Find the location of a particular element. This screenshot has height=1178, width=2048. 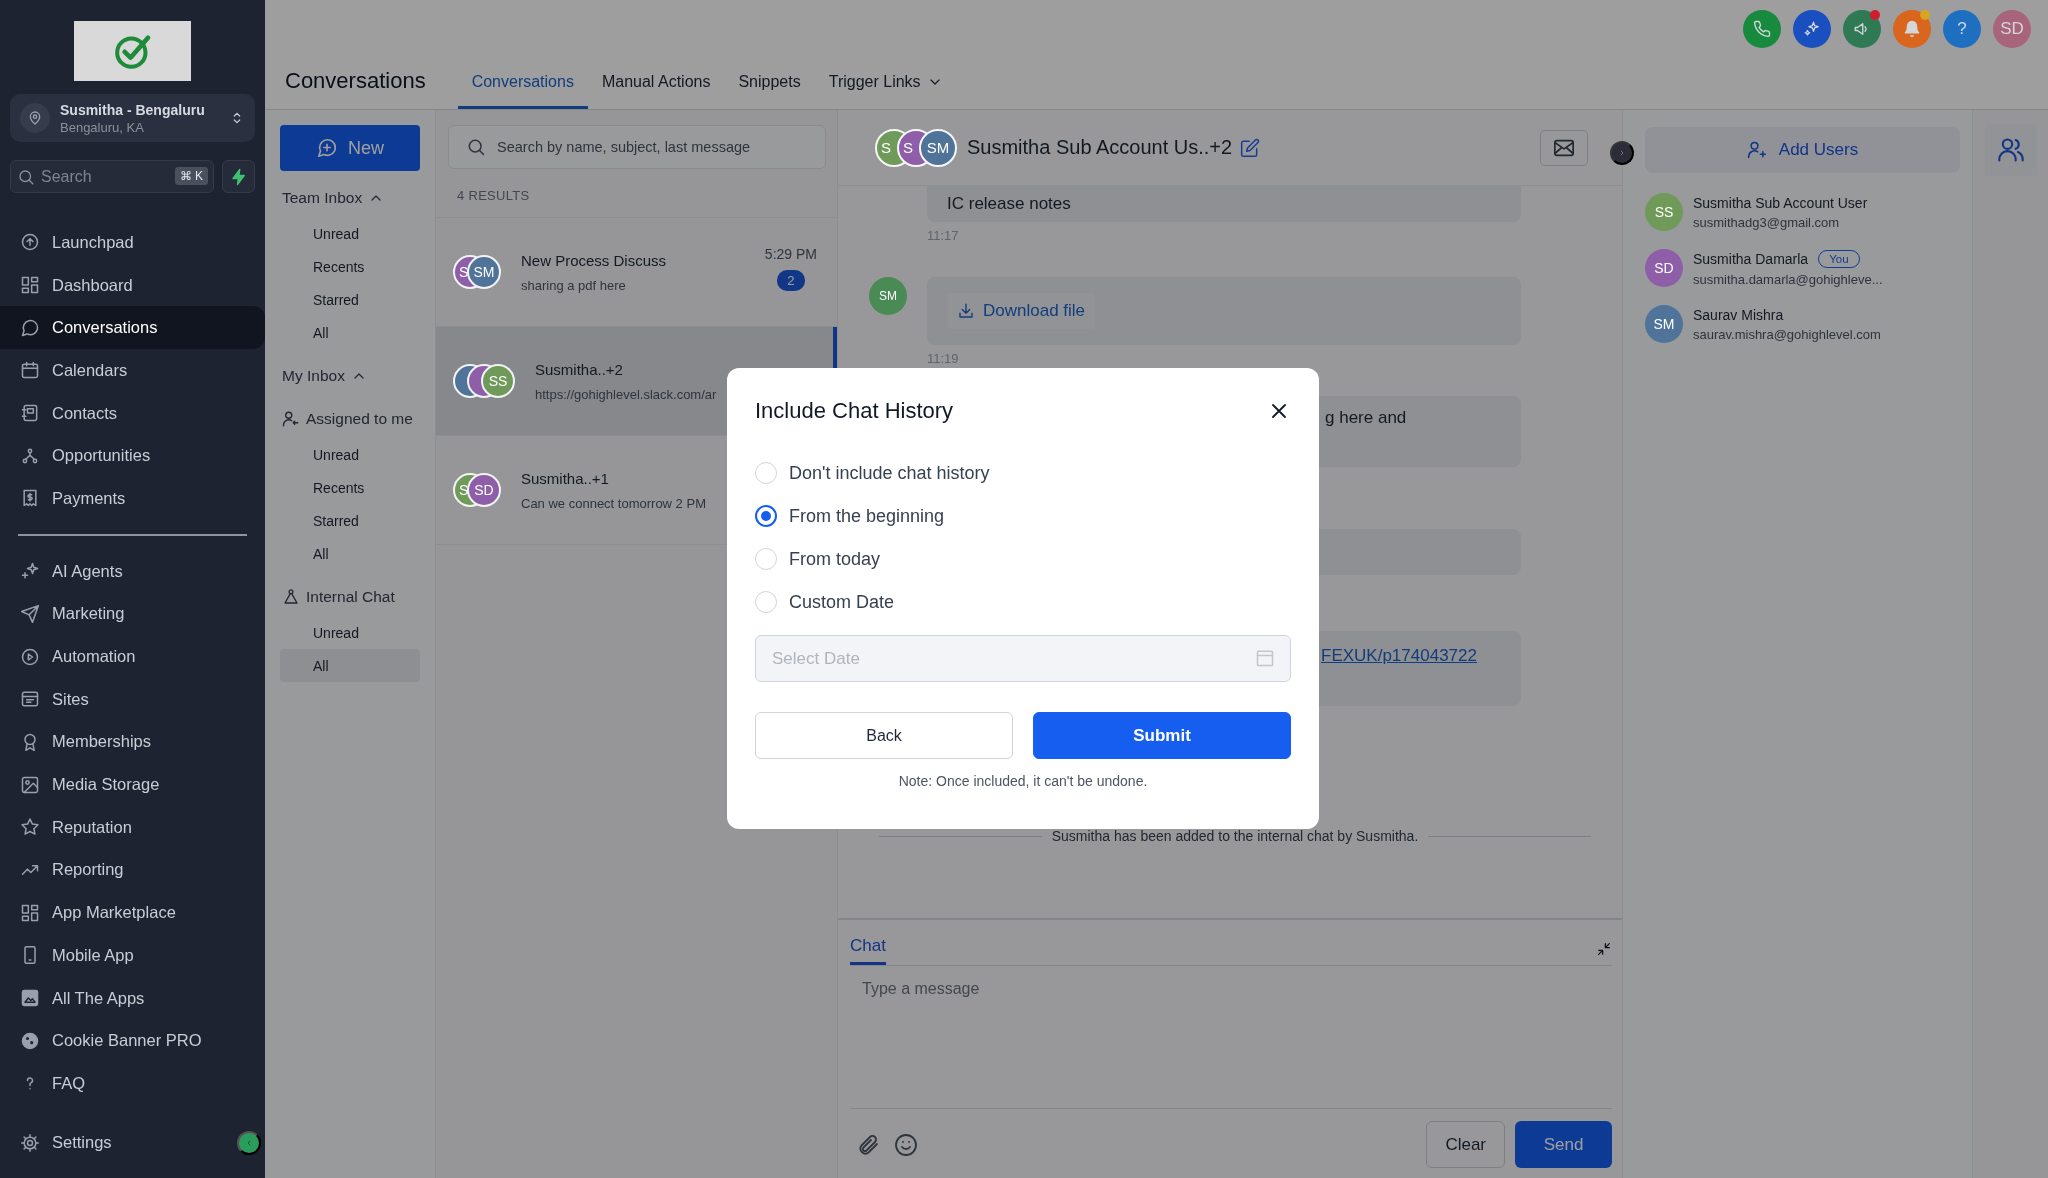

system-message: Susmitha has been added to the internal chat by Susmitha. is located at coordinates (1235, 836).